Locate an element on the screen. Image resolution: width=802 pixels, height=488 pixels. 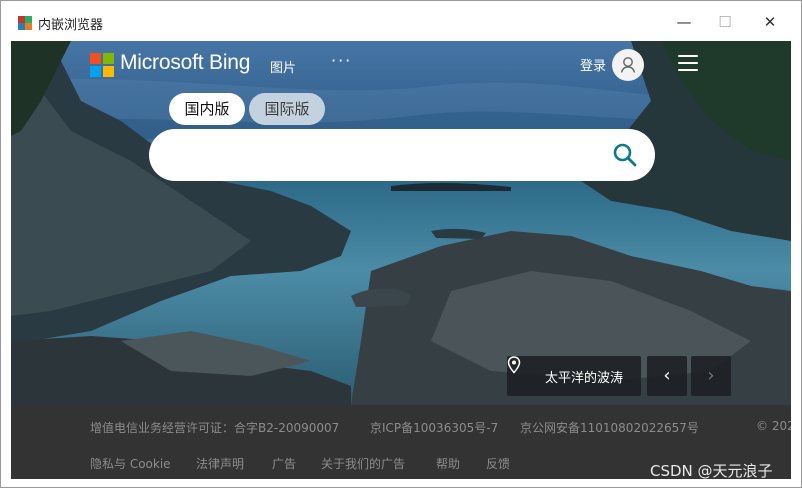
search-icon is located at coordinates (625, 155).